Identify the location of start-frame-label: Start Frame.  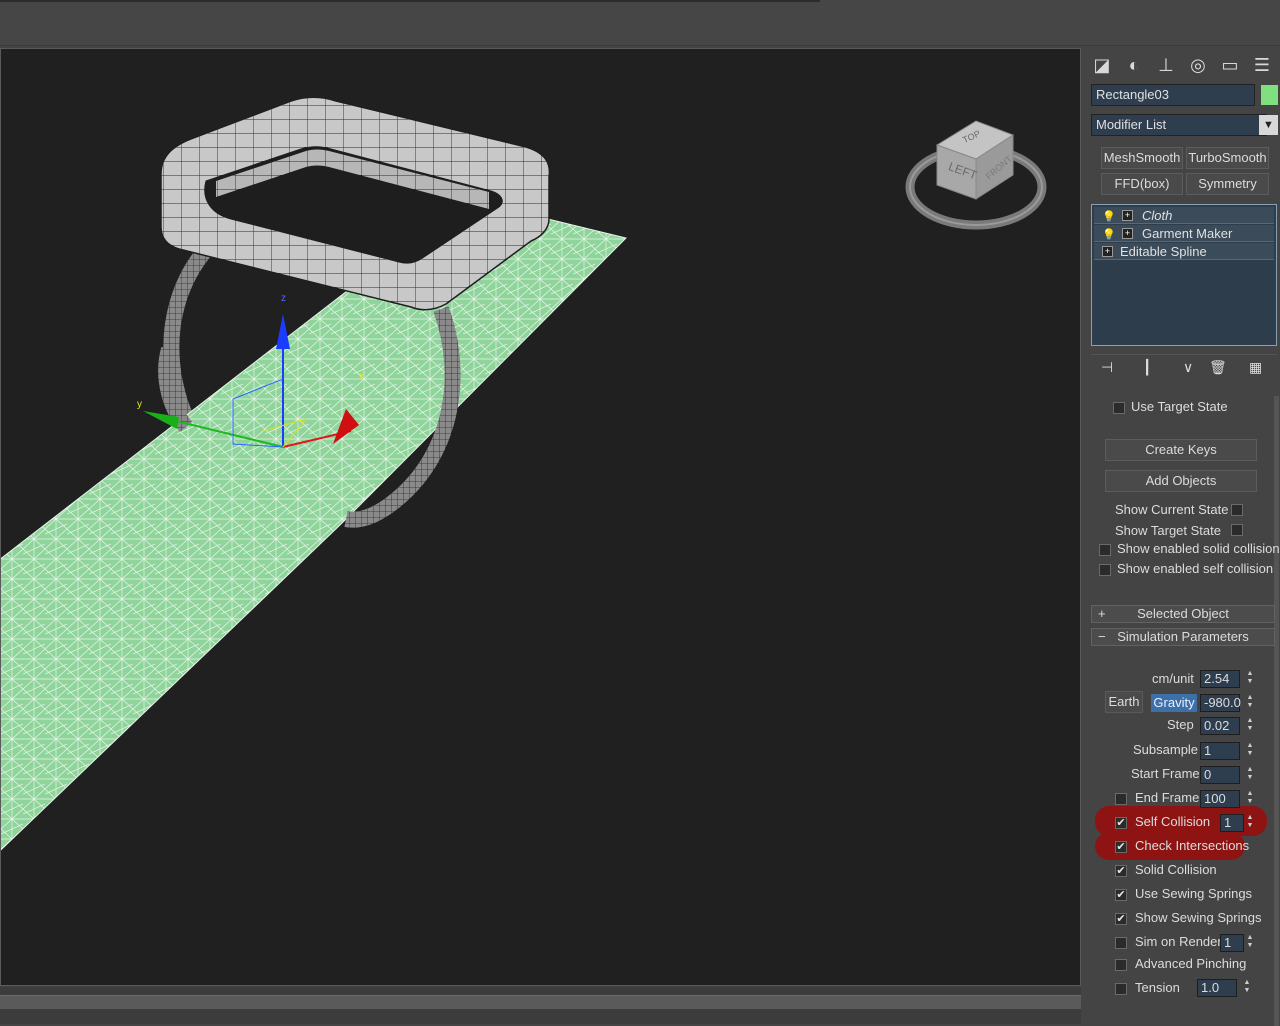
(1165, 773).